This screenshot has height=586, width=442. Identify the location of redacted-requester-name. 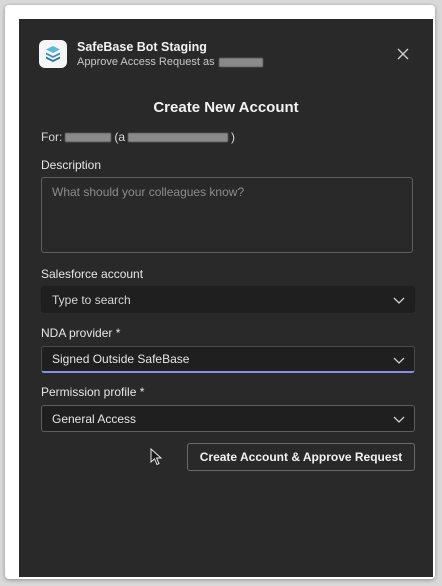
(88, 137).